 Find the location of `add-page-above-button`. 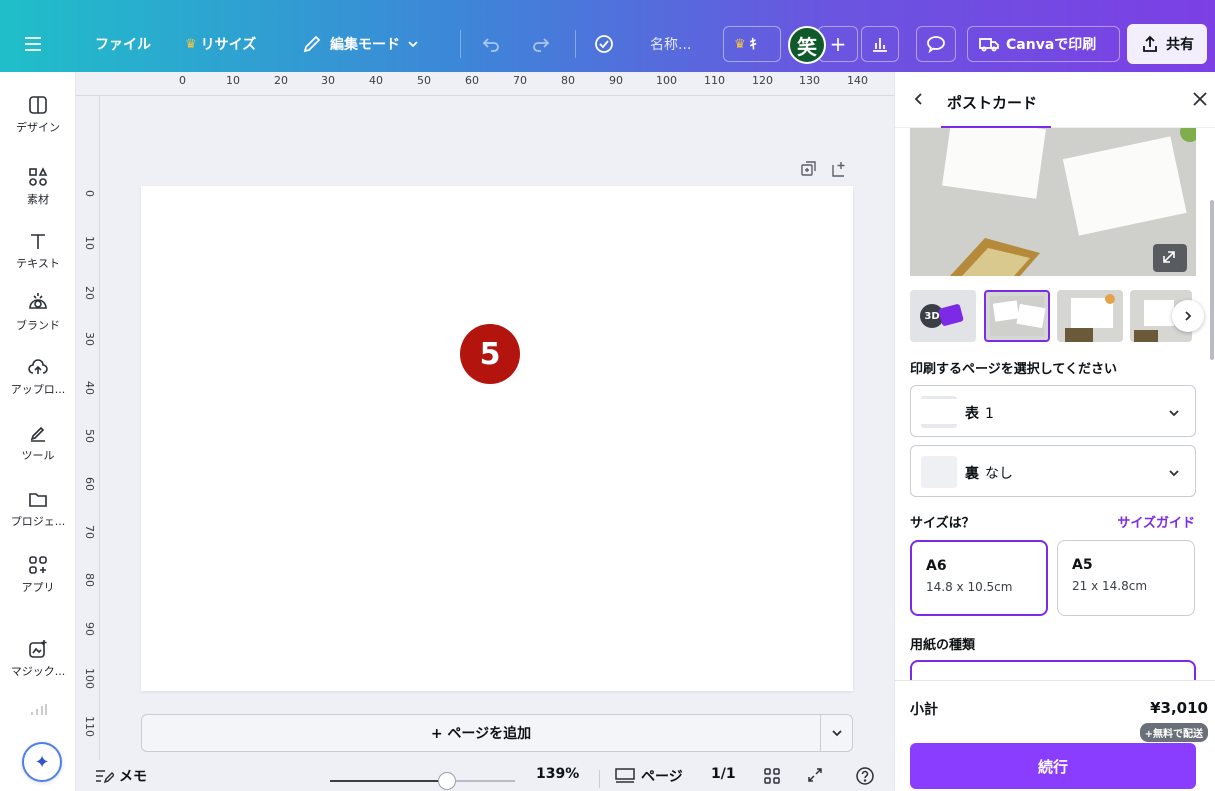

add-page-above-button is located at coordinates (839, 169).